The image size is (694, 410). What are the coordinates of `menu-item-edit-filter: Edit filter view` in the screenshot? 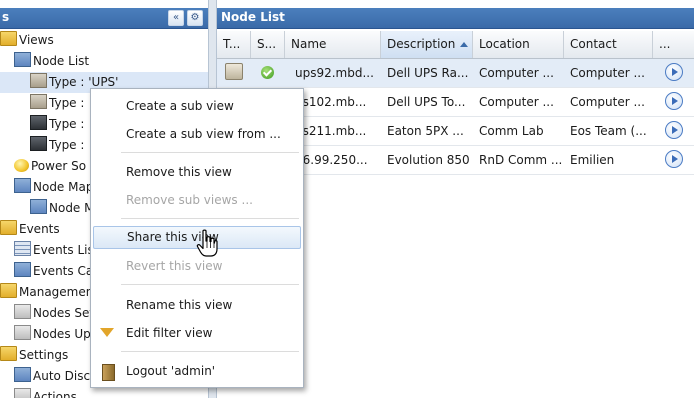 It's located at (197, 333).